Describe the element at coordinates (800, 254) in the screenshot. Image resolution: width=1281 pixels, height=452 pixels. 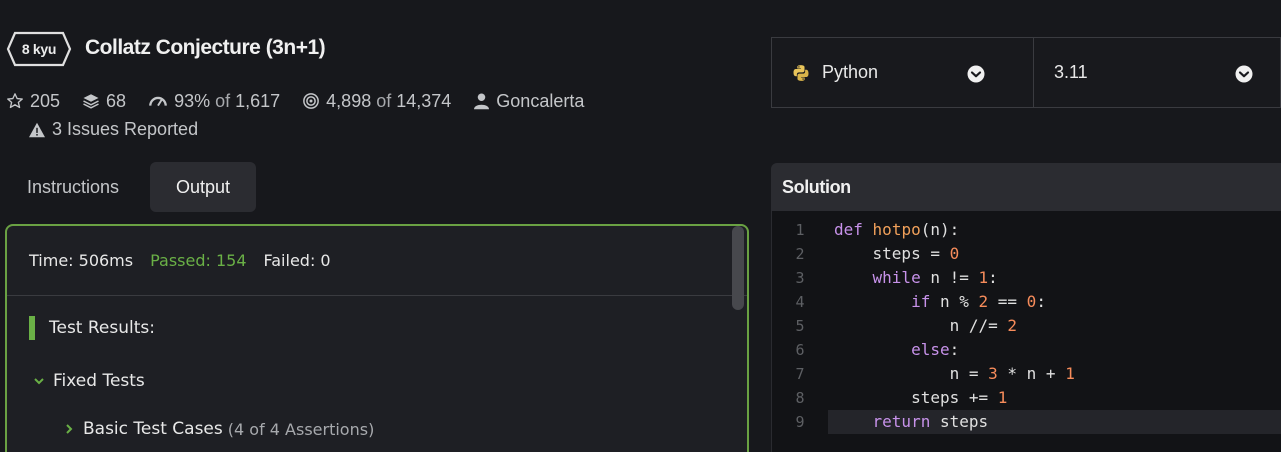
I see `line-number: 2` at that location.